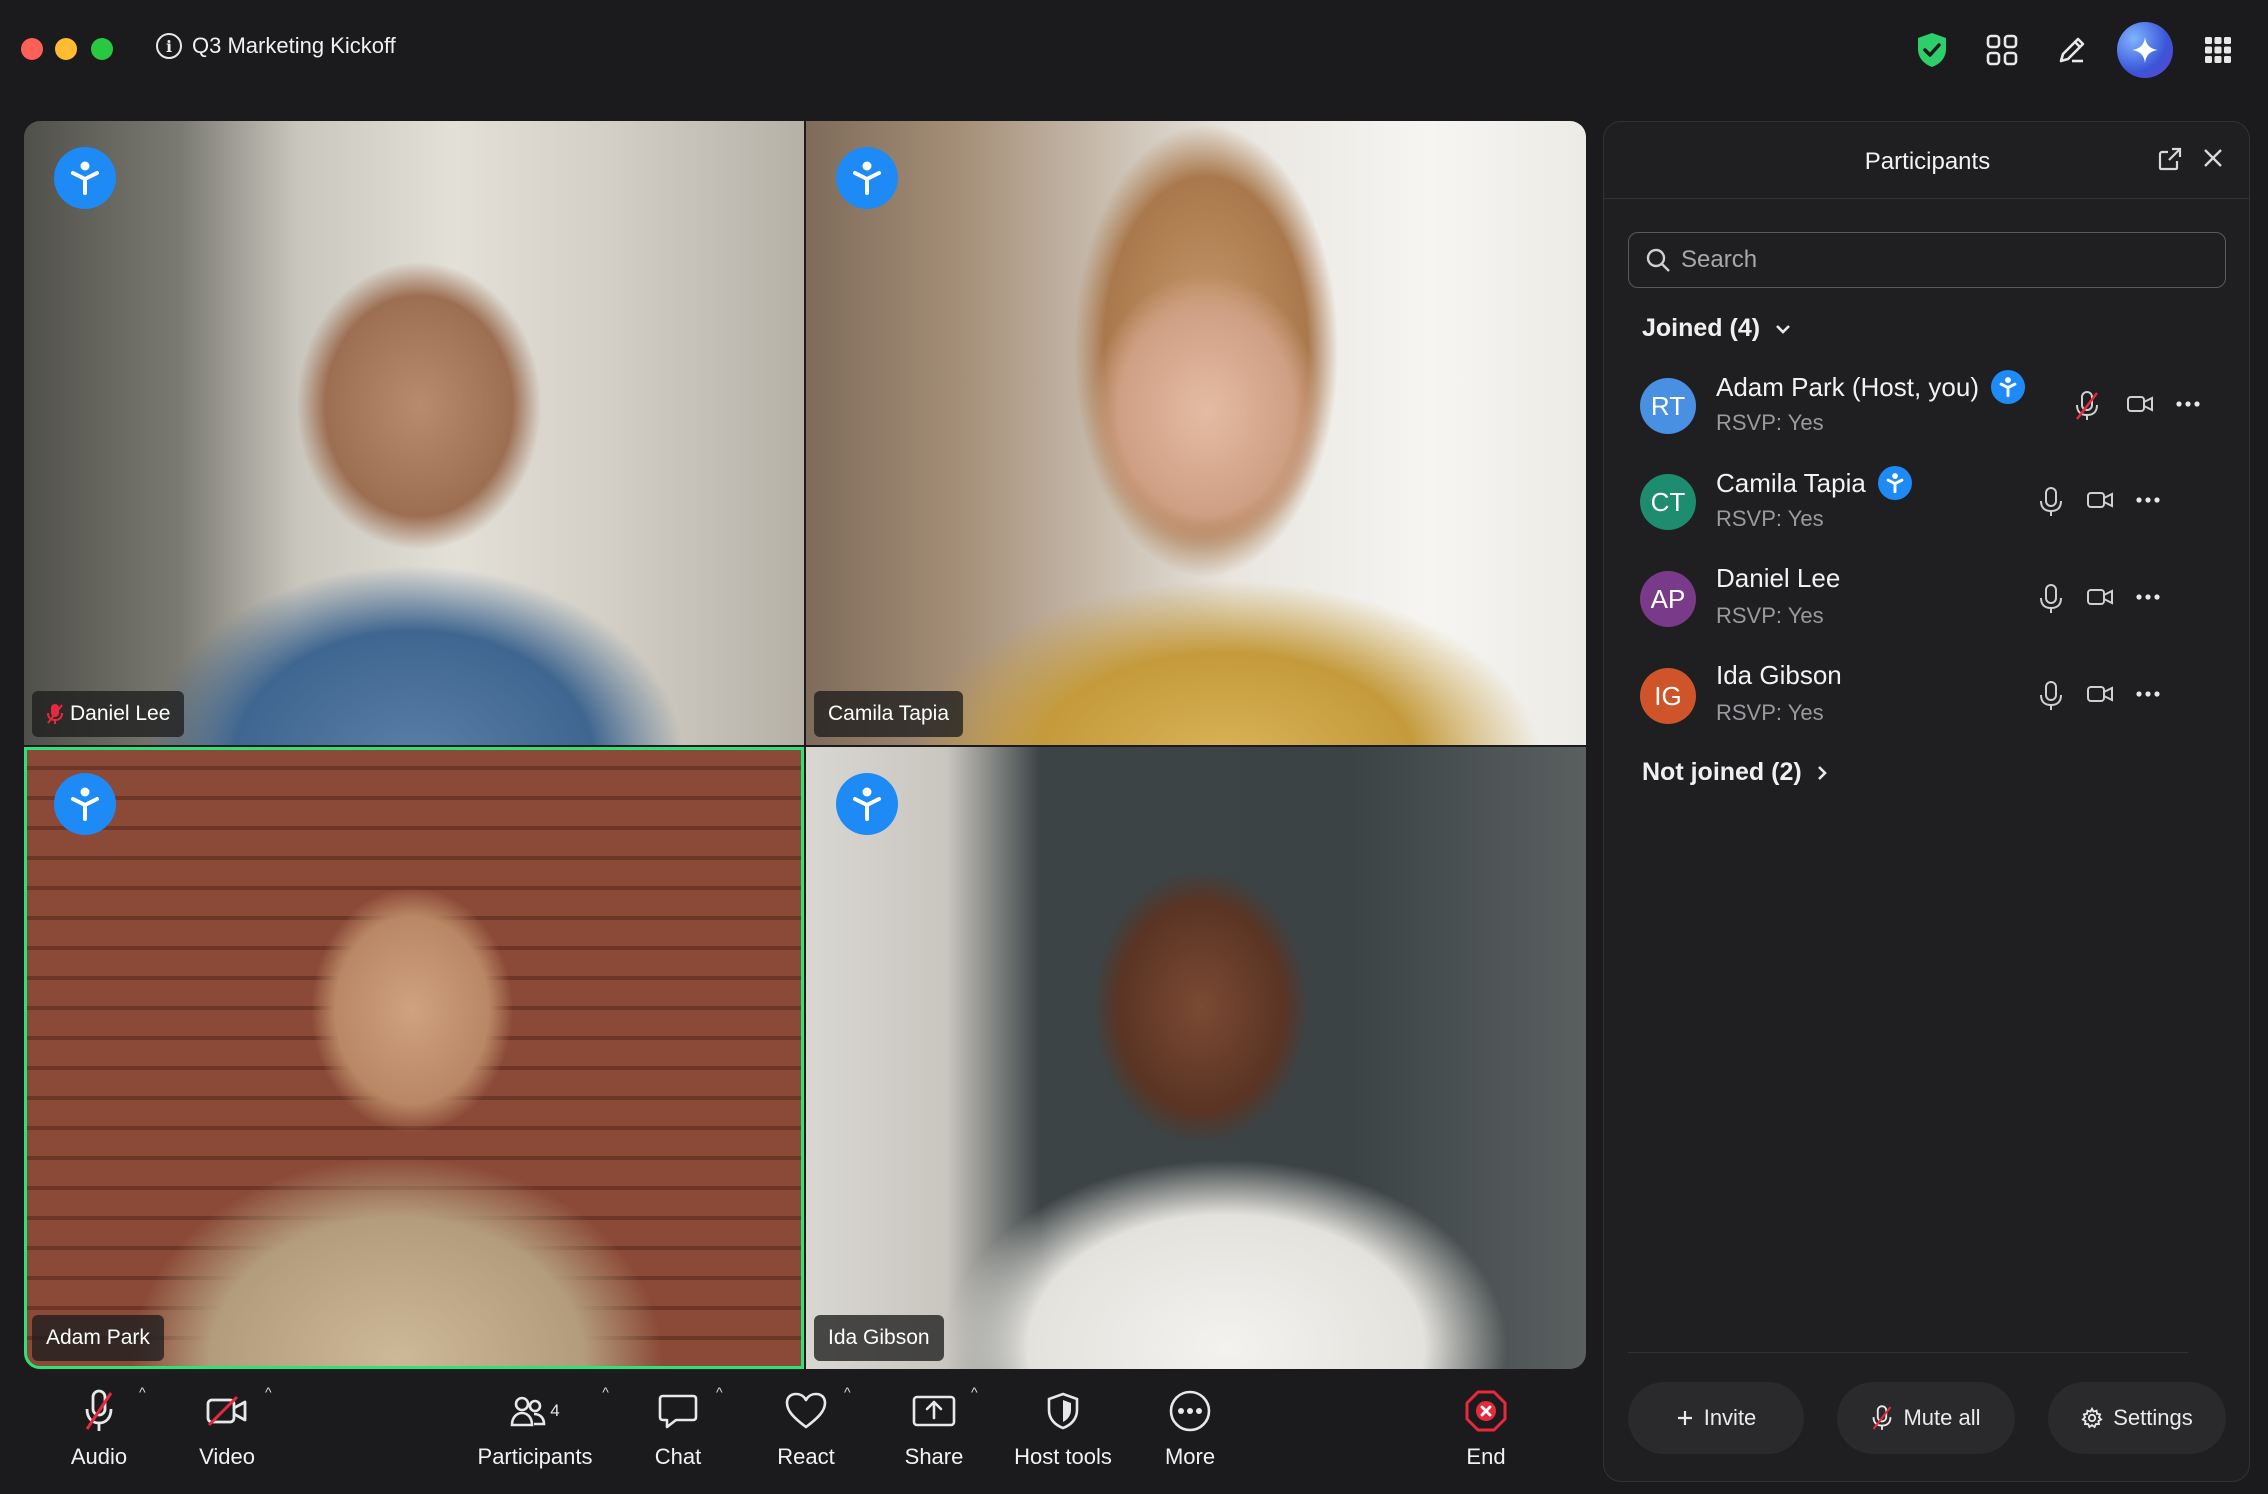  What do you see at coordinates (1932, 50) in the screenshot?
I see `security-shield-icon` at bounding box center [1932, 50].